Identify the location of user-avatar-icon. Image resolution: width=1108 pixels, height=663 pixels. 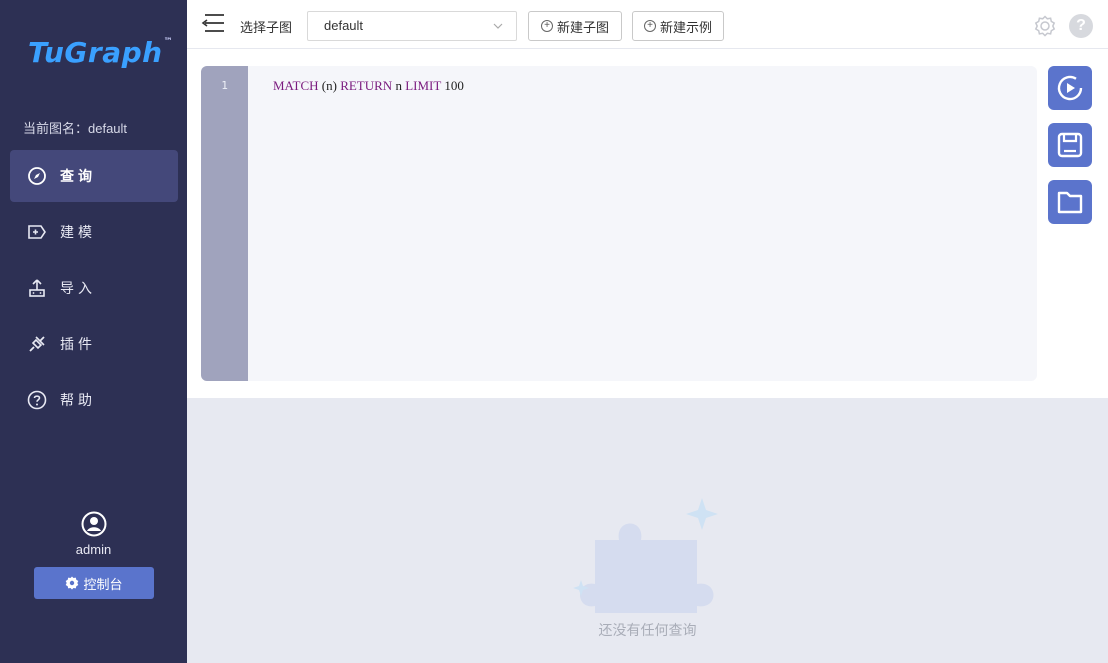
(93, 524).